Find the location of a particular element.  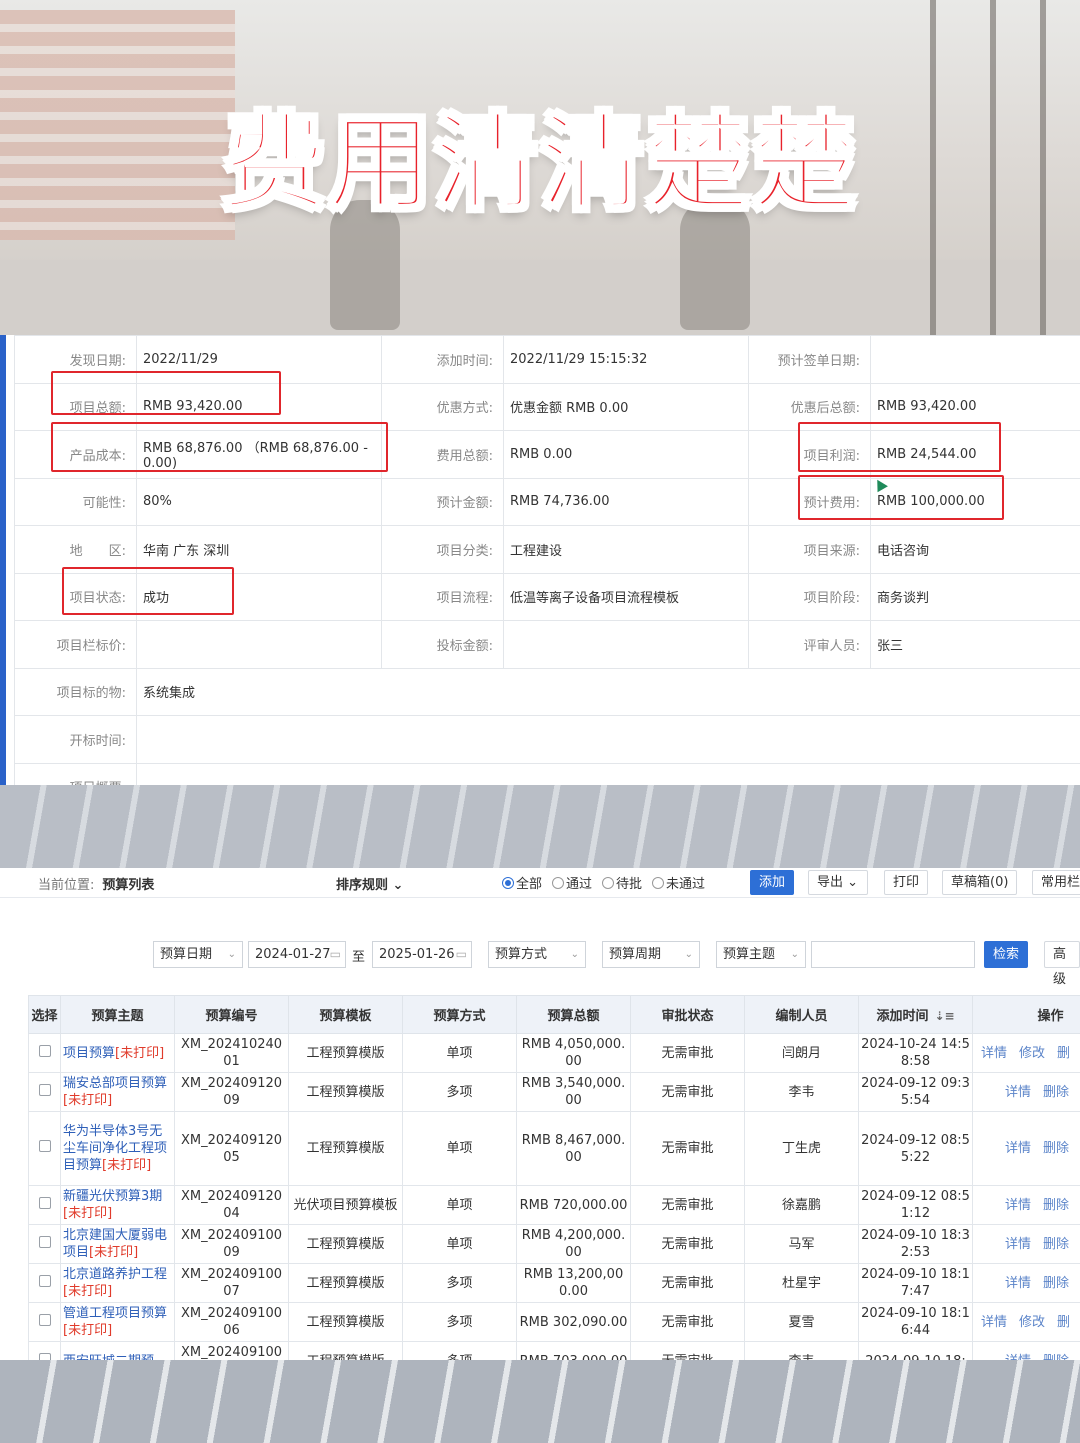

column-header: 添加时间 ⇣≡ is located at coordinates (915, 1014).